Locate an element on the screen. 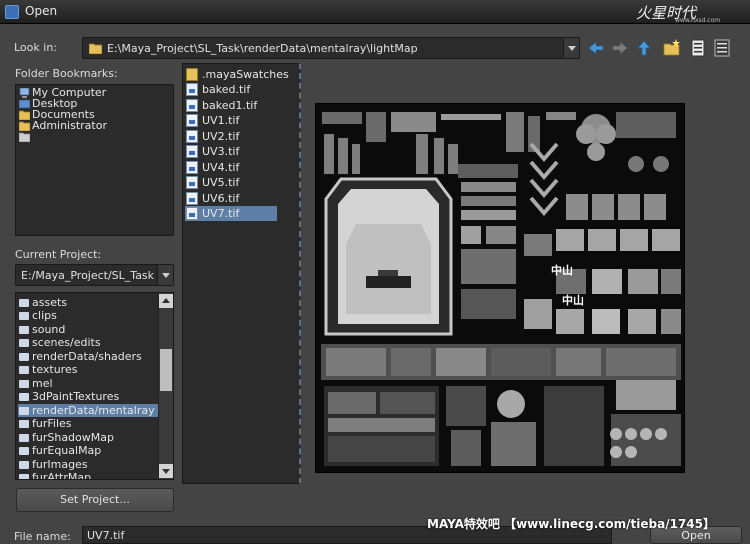  file-item: baked1.tif is located at coordinates (231, 105).